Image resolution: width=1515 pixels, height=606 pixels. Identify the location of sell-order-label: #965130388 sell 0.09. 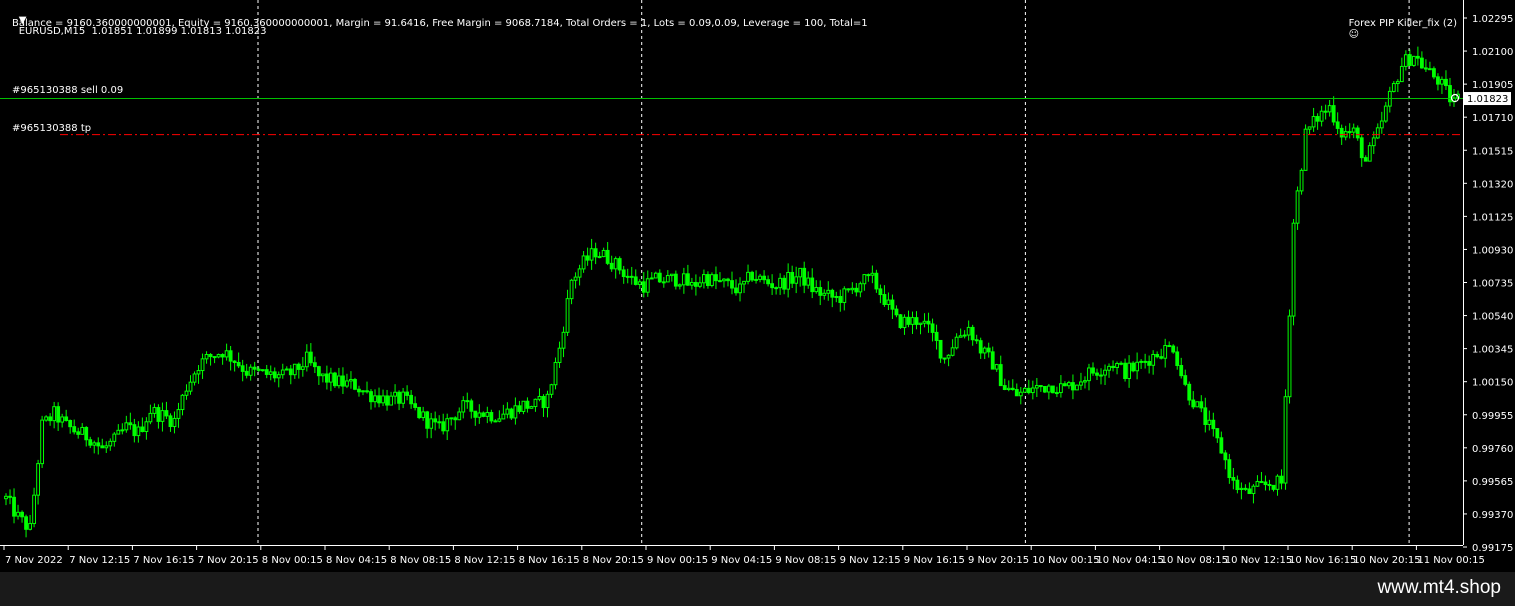
(67, 90).